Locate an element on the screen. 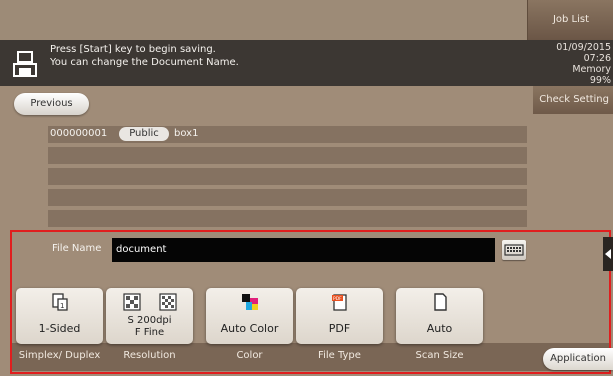 The image size is (613, 376). job-list-button: Job List is located at coordinates (570, 20).